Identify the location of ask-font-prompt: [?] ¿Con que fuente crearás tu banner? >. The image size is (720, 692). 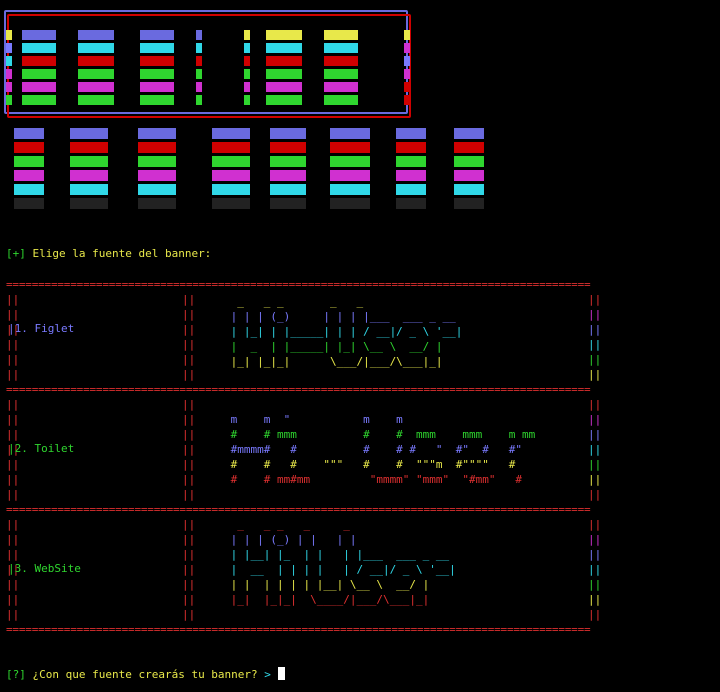
(145, 674).